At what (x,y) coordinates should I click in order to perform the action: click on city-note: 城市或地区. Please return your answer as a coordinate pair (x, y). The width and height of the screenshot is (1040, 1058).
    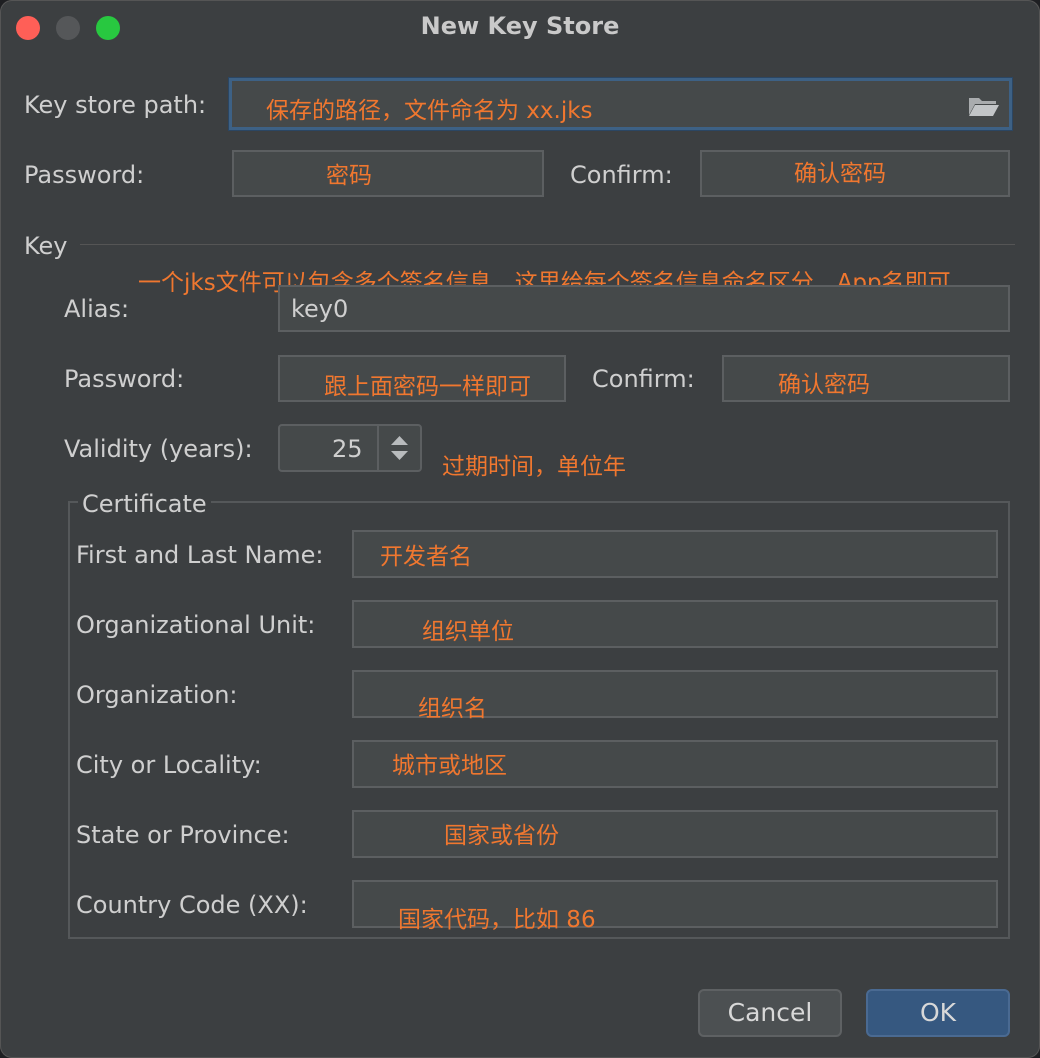
    Looking at the image, I should click on (449, 766).